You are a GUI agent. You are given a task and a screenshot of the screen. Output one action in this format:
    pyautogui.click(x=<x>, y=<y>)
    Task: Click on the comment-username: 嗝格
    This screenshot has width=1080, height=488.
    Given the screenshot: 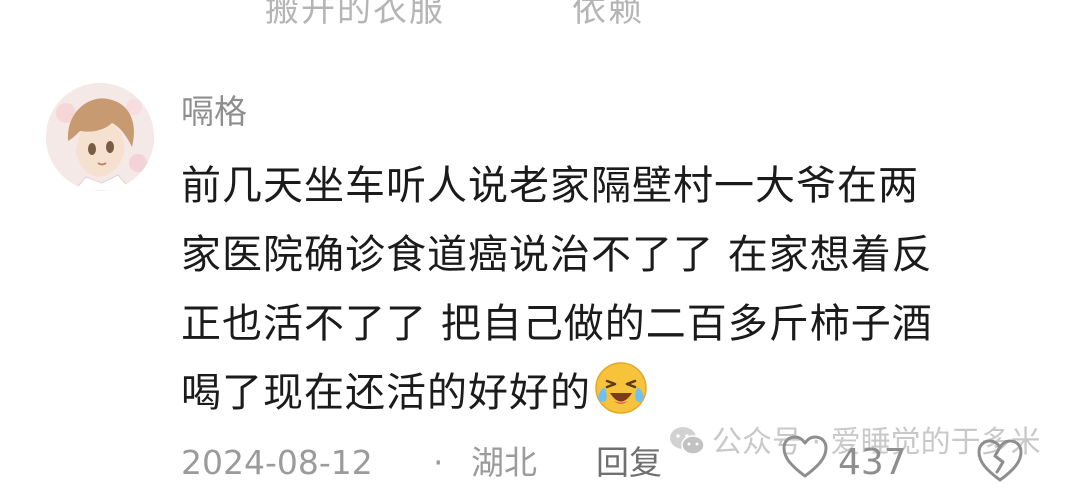 What is the action you would take?
    pyautogui.click(x=214, y=112)
    